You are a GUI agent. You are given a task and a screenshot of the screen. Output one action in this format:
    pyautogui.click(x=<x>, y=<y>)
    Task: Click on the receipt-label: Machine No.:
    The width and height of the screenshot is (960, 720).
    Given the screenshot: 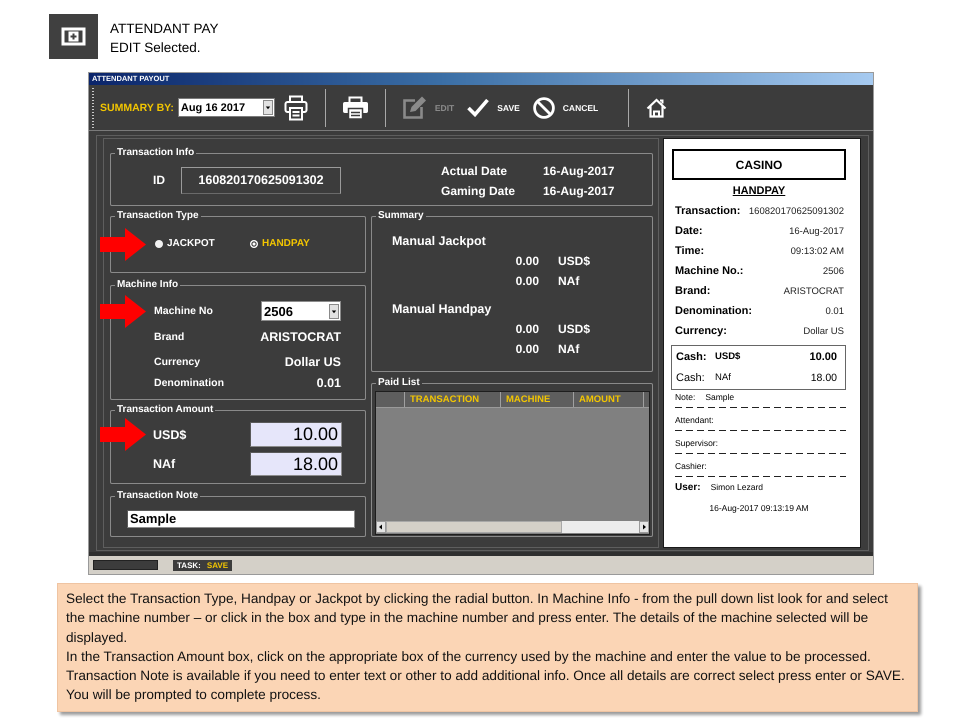 What is the action you would take?
    pyautogui.click(x=709, y=271)
    